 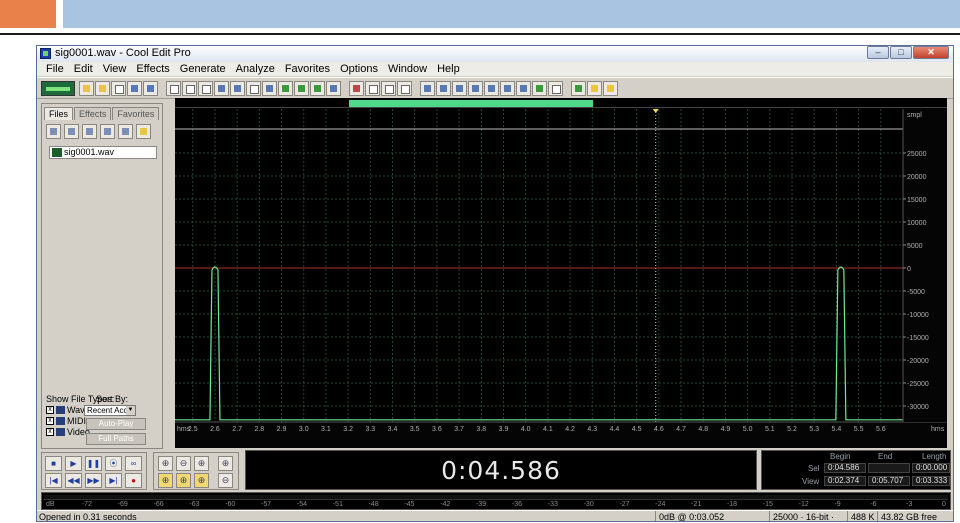 I want to click on go-to-start-button: |◀, so click(x=53, y=480).